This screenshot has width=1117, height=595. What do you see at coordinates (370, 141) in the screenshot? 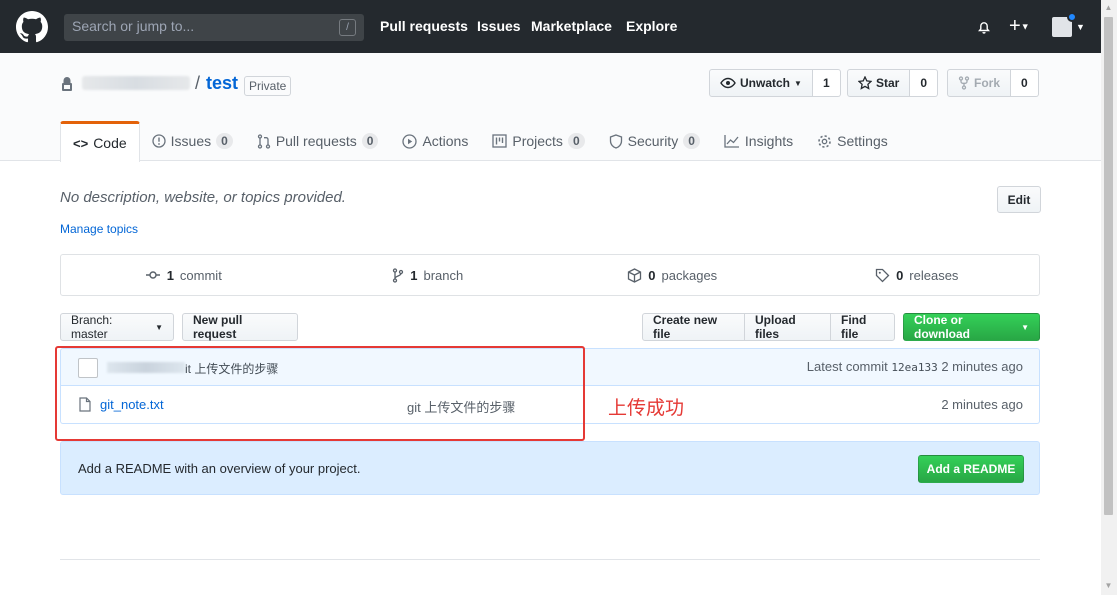
I see `tab-pull-requests-count: 0` at bounding box center [370, 141].